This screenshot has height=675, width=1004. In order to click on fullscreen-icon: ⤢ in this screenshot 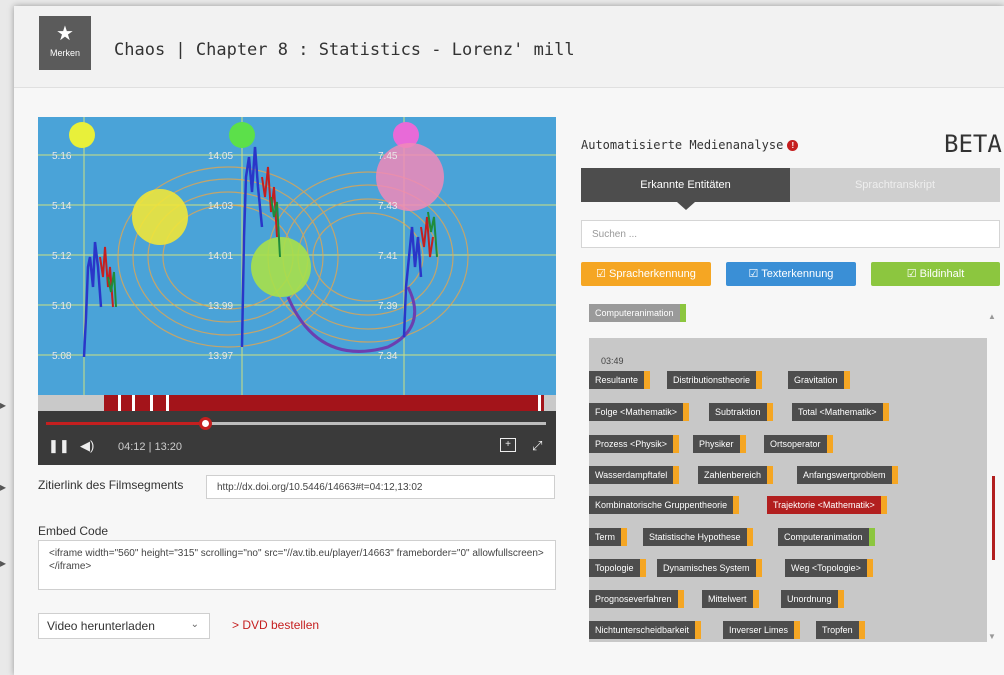, I will do `click(537, 446)`.